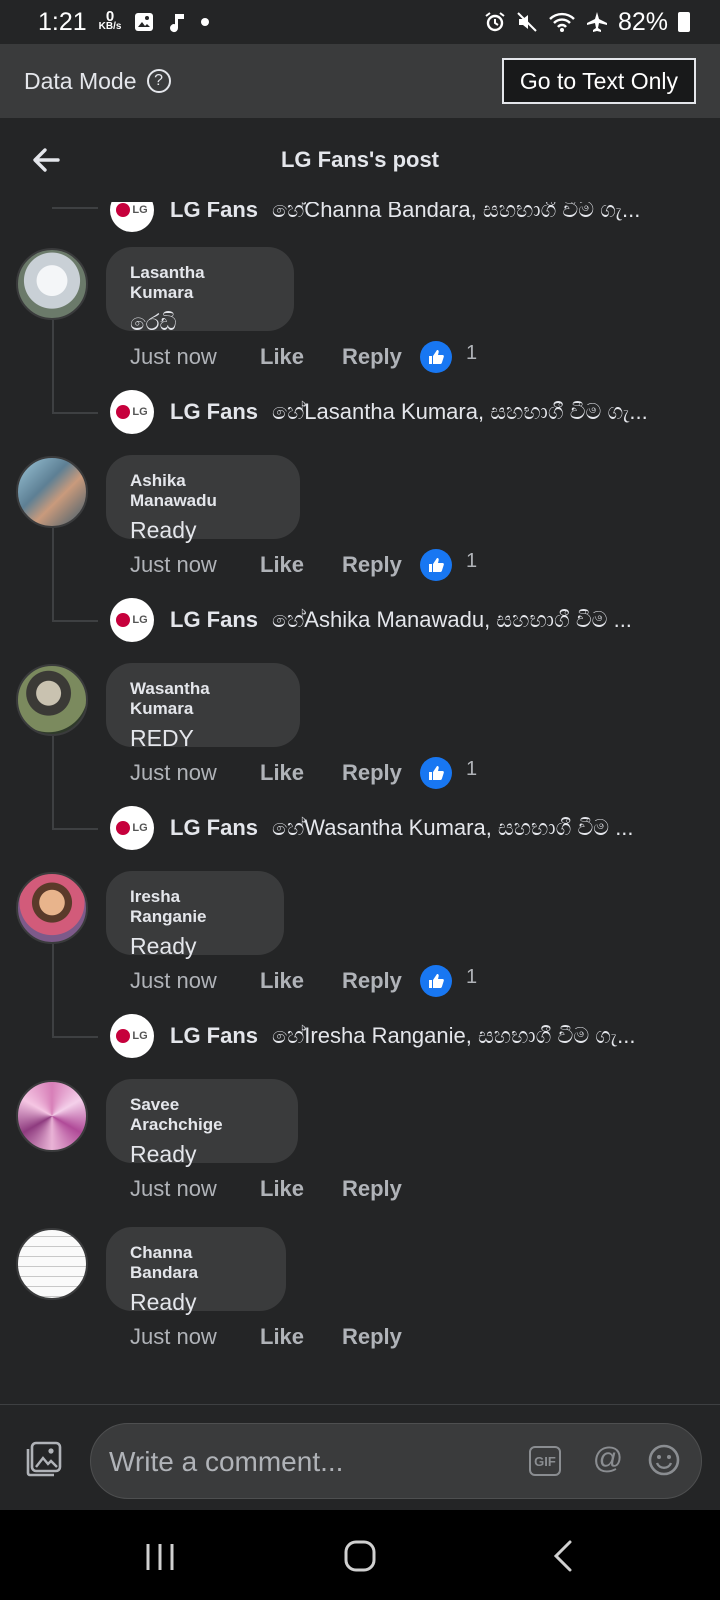  What do you see at coordinates (562, 22) in the screenshot?
I see `wifi-icon` at bounding box center [562, 22].